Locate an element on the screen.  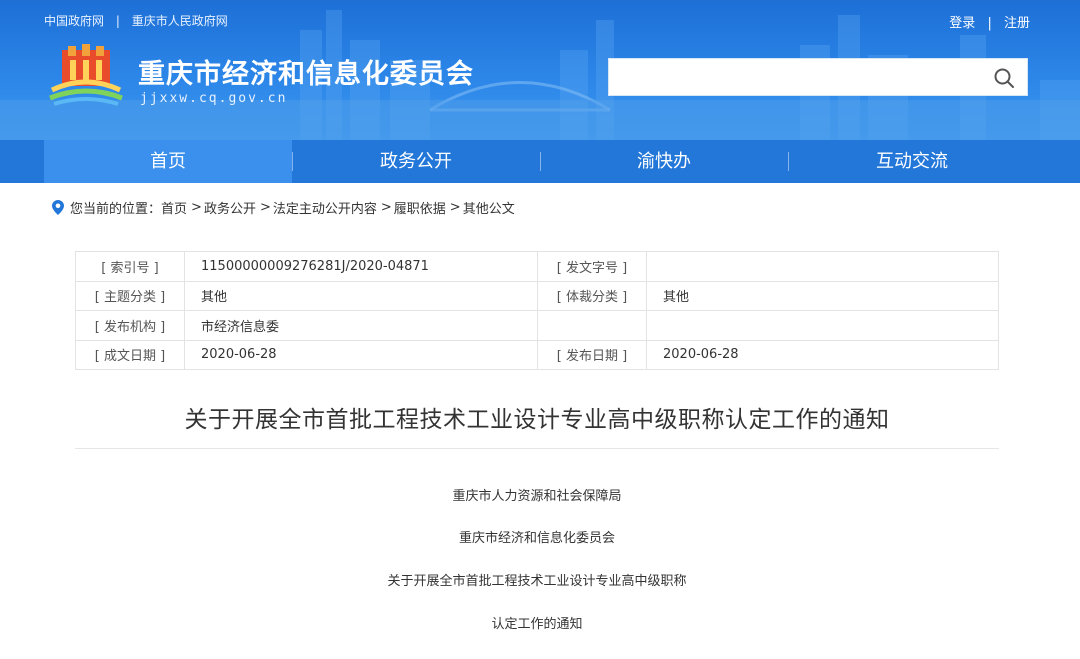
article-line-3: 关于开展全市首批工程技术工业设计专业高中级职称 is located at coordinates (537, 581).